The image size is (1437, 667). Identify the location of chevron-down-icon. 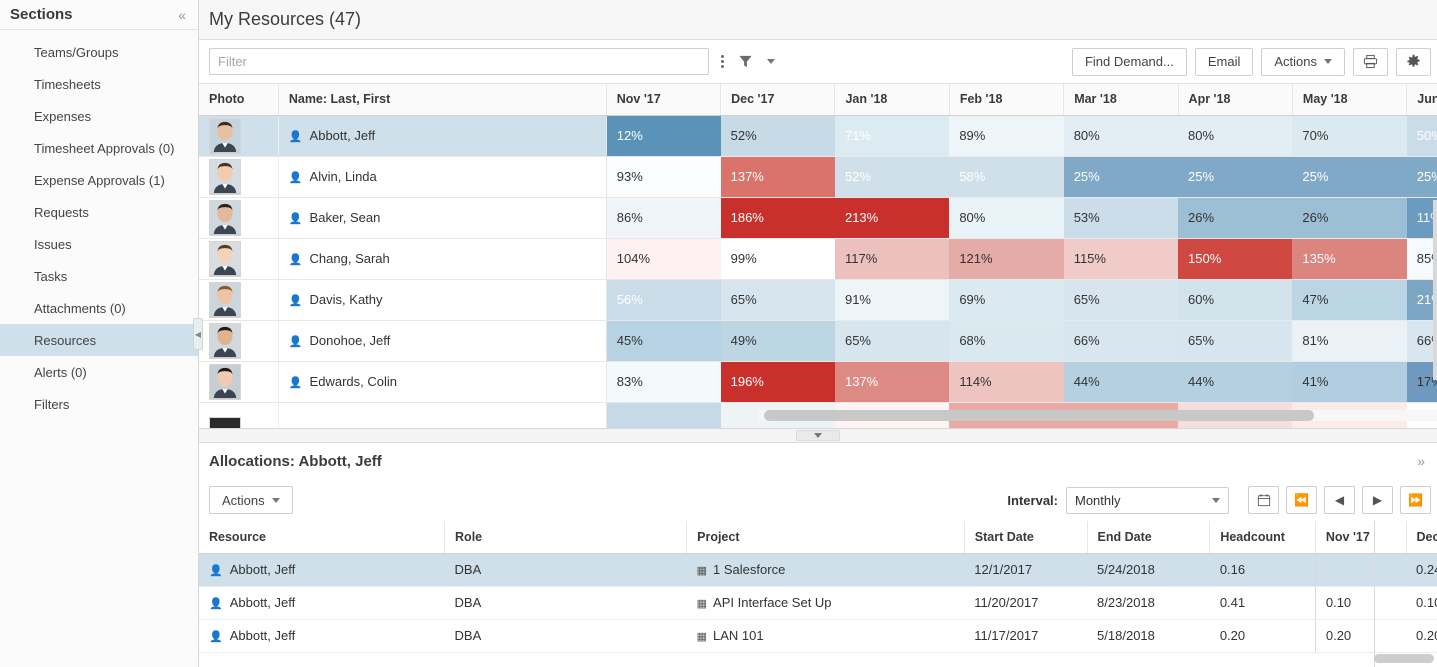
(771, 61).